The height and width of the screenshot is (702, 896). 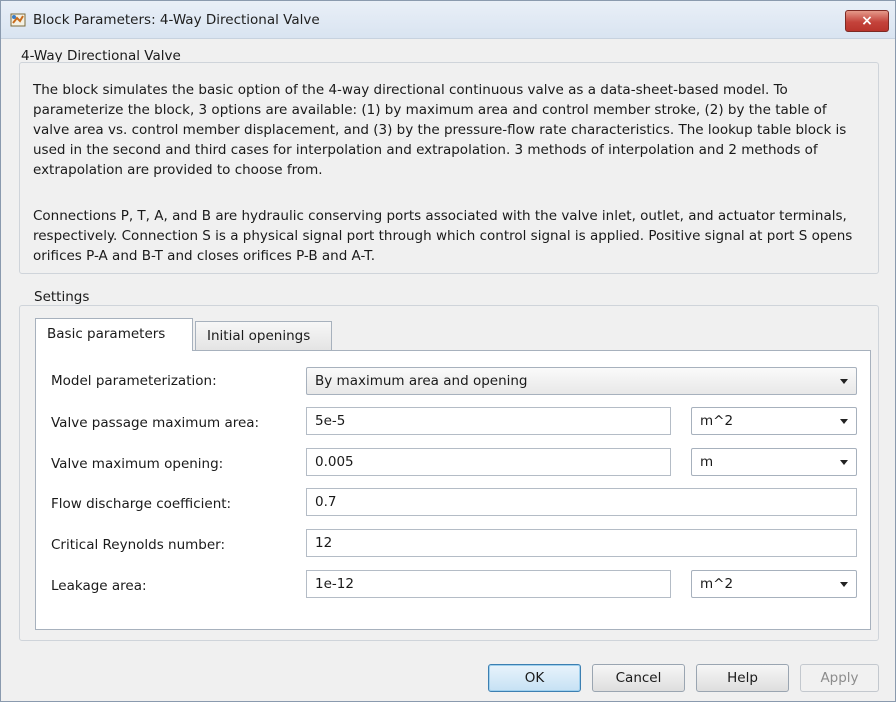 What do you see at coordinates (774, 462) in the screenshot?
I see `max-opening-unit-select: m` at bounding box center [774, 462].